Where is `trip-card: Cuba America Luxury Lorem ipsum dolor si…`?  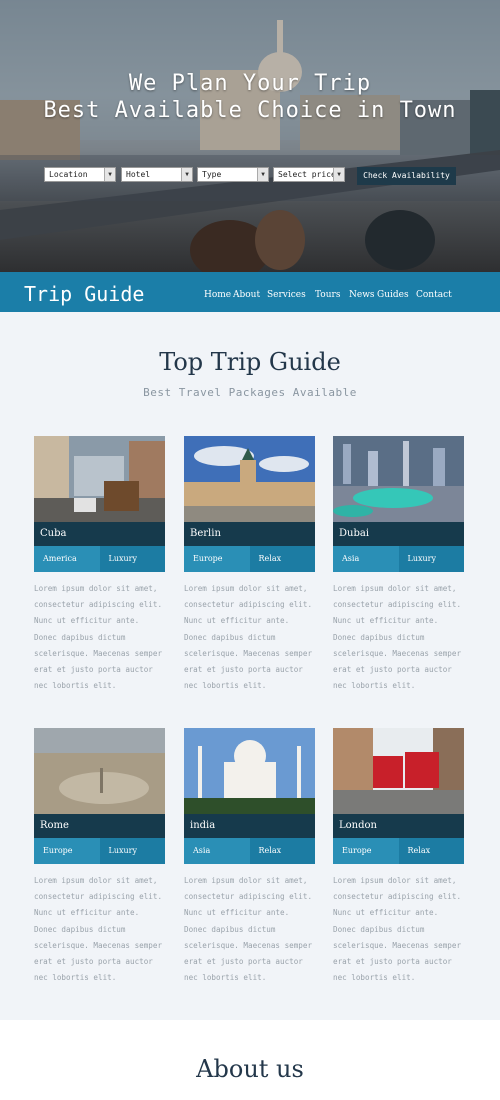
trip-card: Cuba America Luxury Lorem ipsum dolor si… is located at coordinates (99, 565).